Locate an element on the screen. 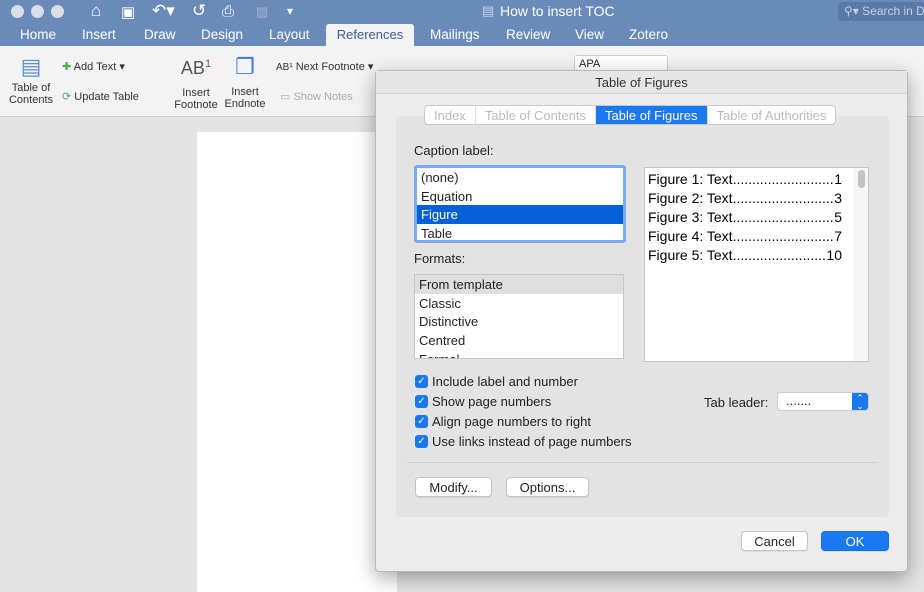 Image resolution: width=924 pixels, height=592 pixels. preview-text: Figure 1: Text is located at coordinates (690, 179).